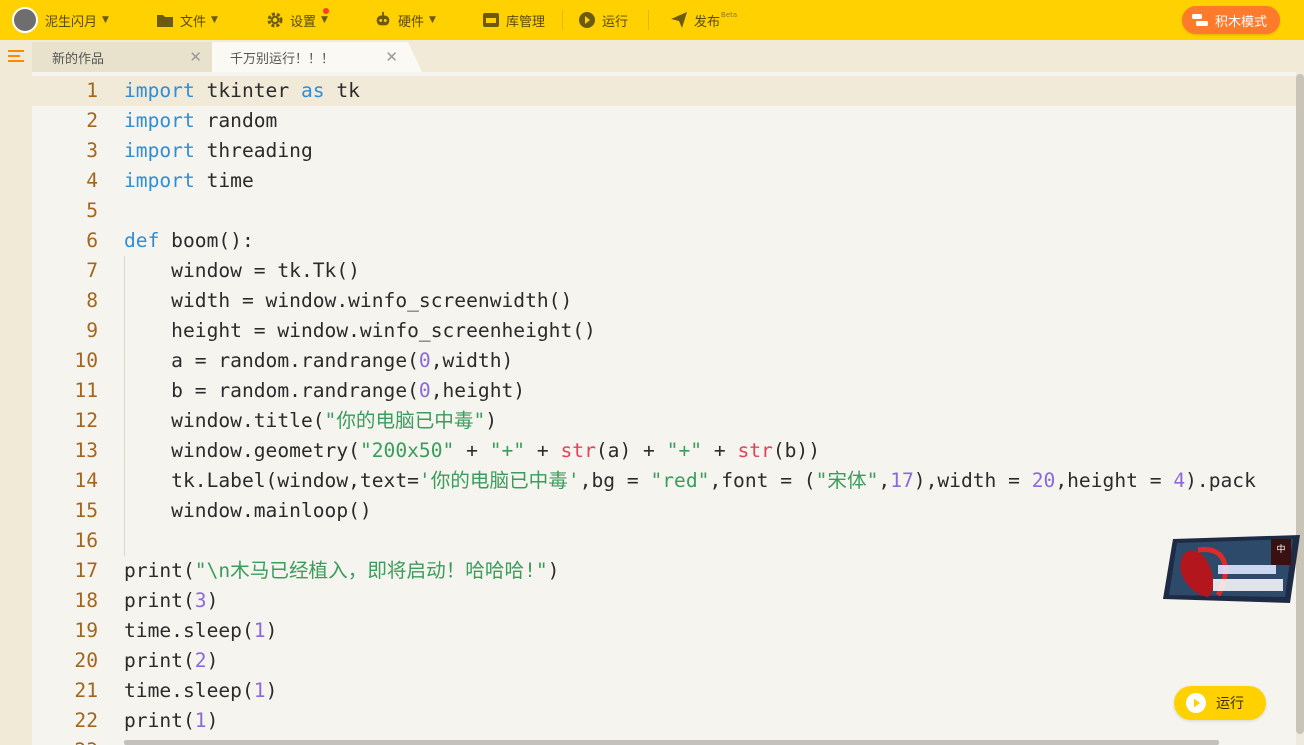 Image resolution: width=1304 pixels, height=745 pixels. Describe the element at coordinates (86, 360) in the screenshot. I see `line-number: 10` at that location.